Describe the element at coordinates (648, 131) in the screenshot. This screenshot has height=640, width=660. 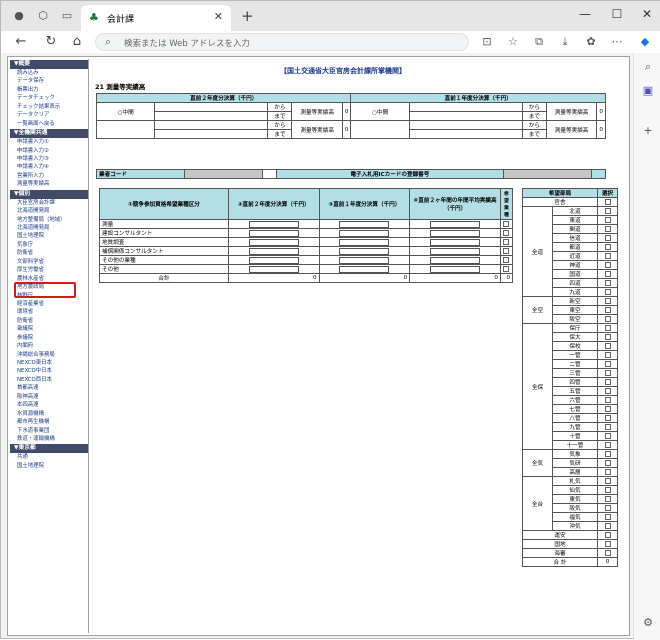
I see `add-sidebar-icon: +` at that location.